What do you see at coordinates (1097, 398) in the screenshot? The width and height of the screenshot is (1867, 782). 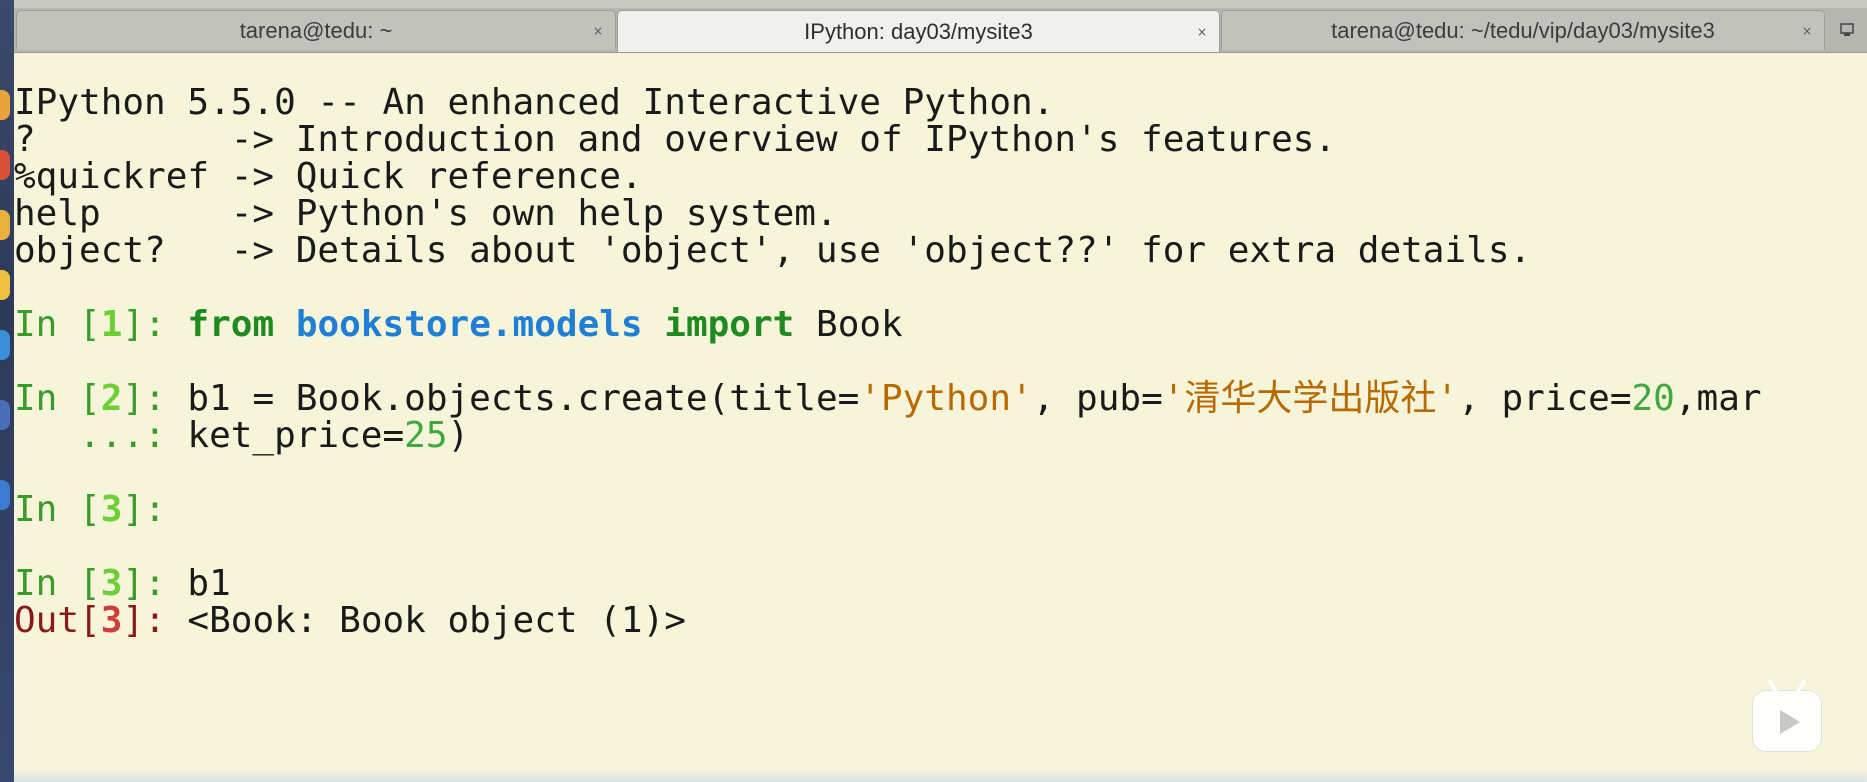 I see `code-text: , pub=` at bounding box center [1097, 398].